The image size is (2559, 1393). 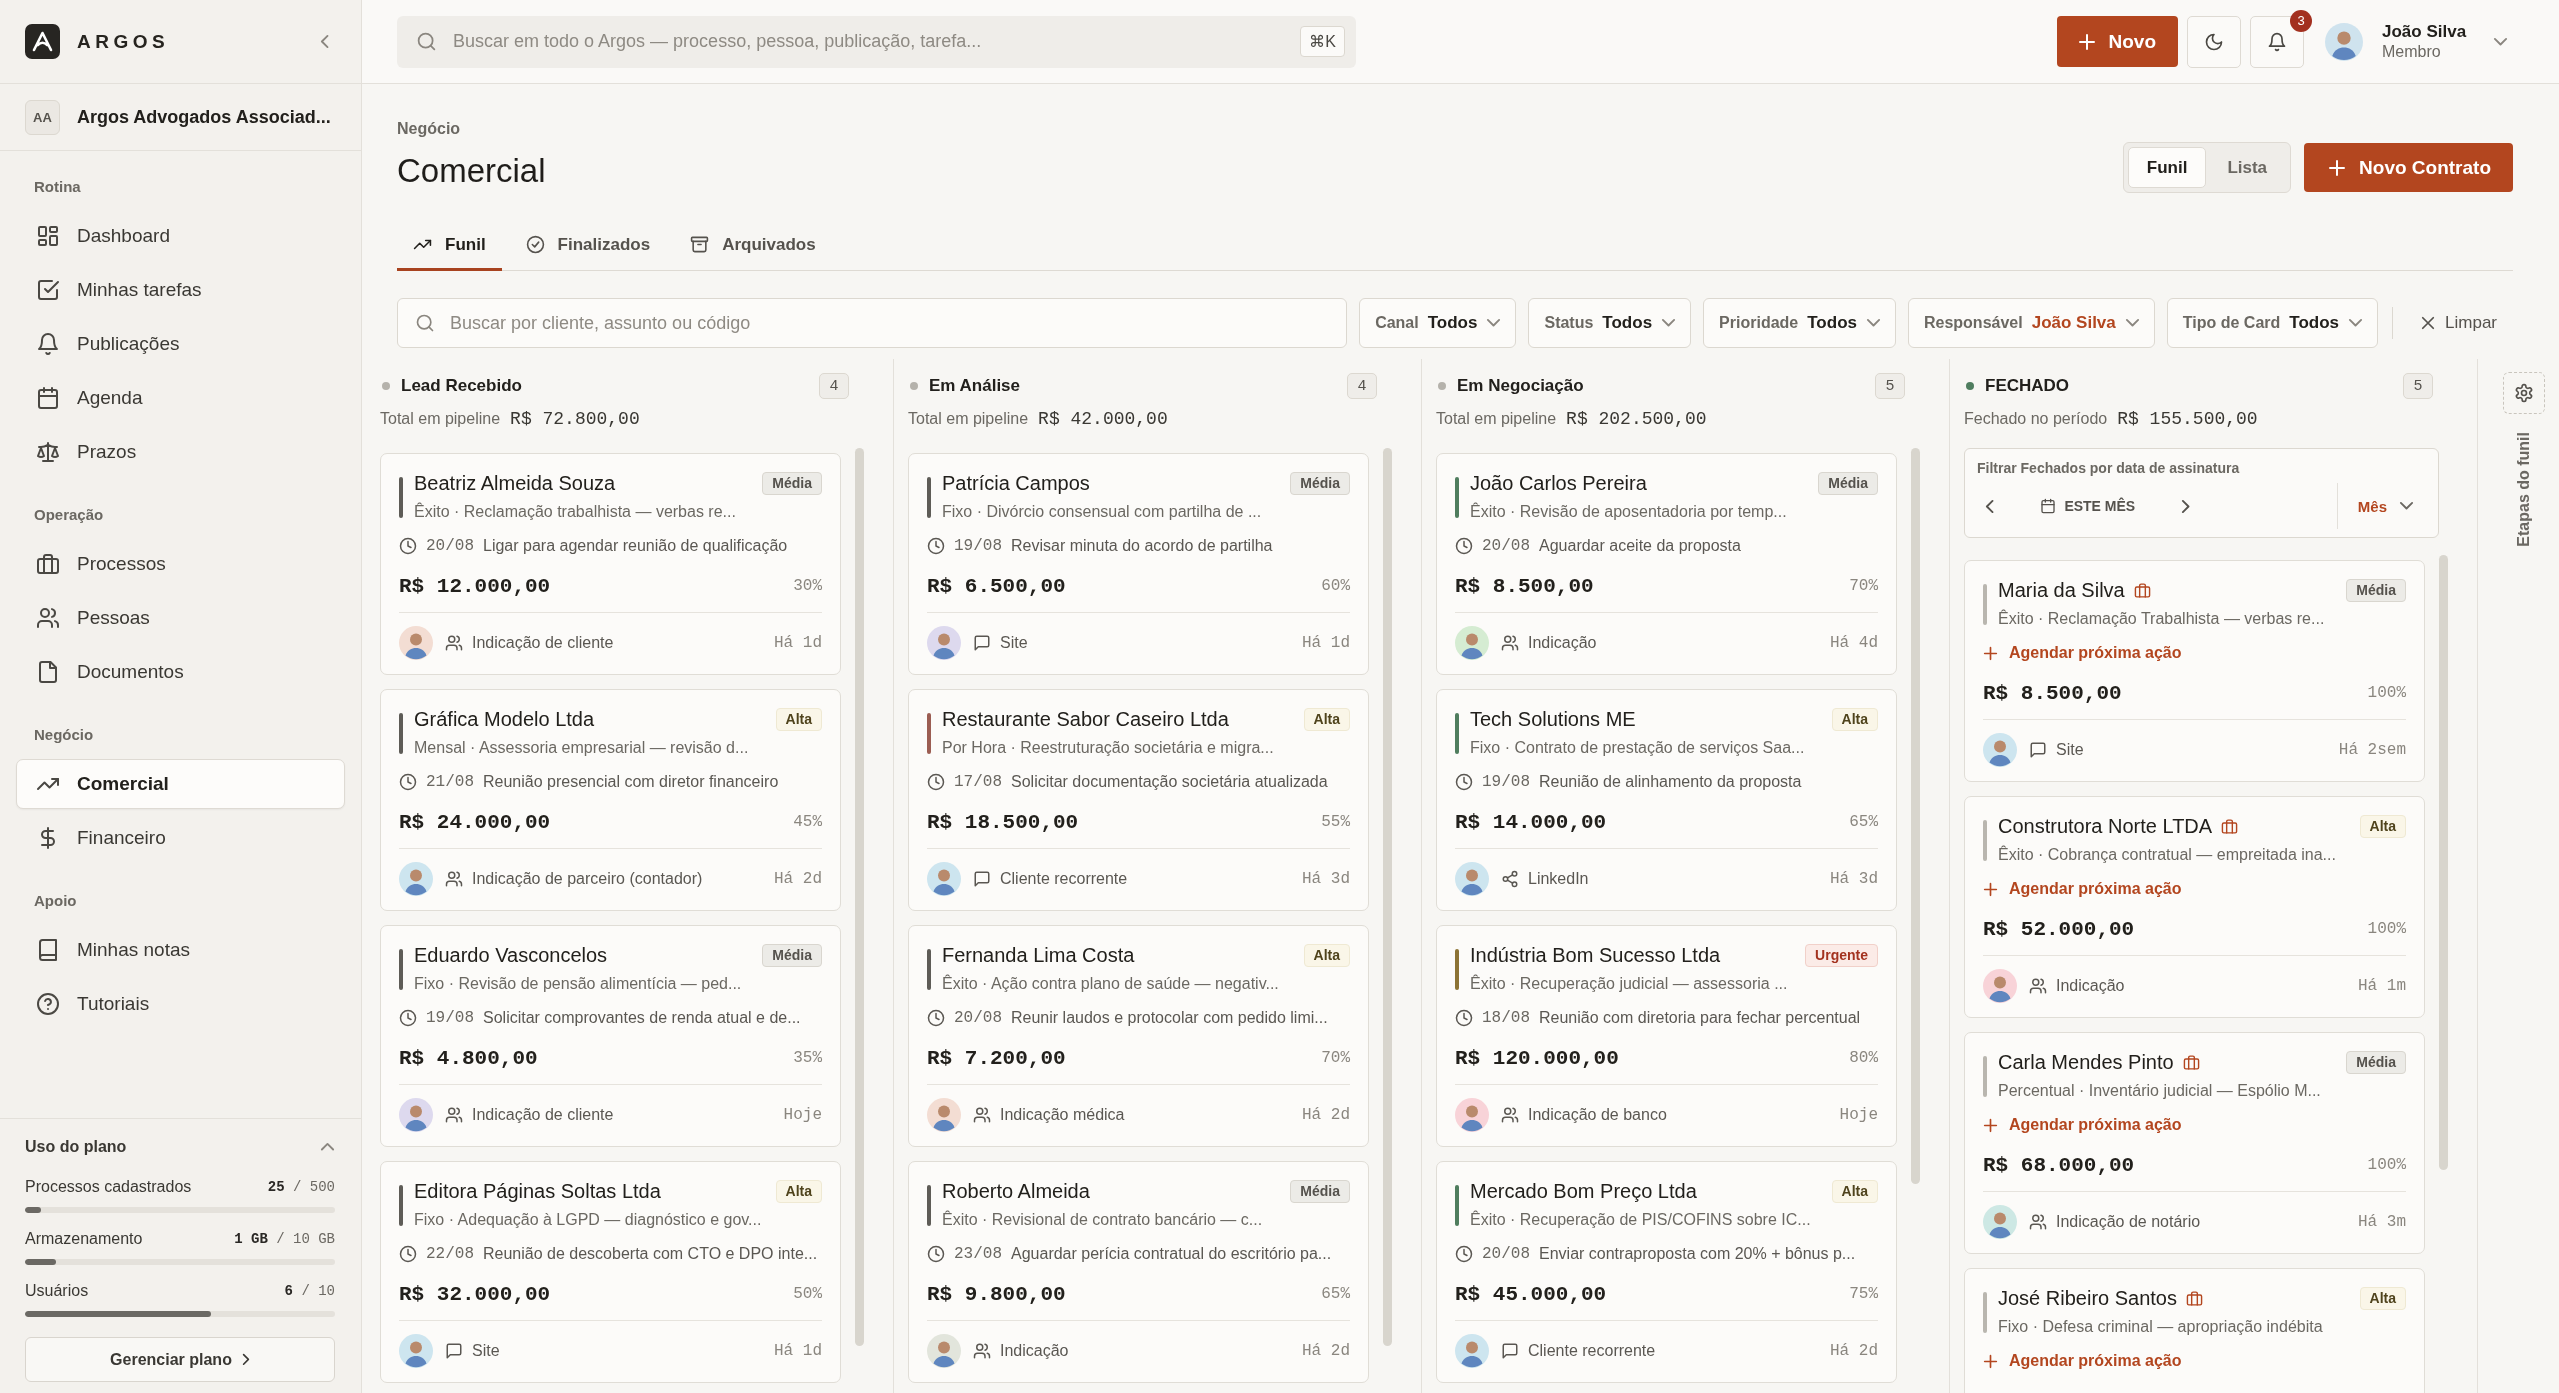 What do you see at coordinates (1553, 719) in the screenshot?
I see `card-title: Tech Solutions ME` at bounding box center [1553, 719].